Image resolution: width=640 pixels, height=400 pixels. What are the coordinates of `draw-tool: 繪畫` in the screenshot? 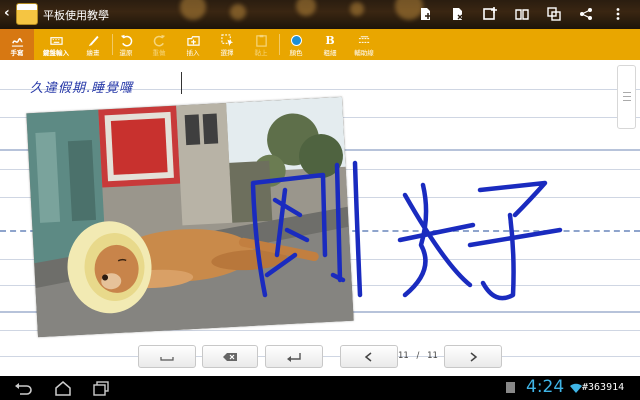 It's located at (93, 44).